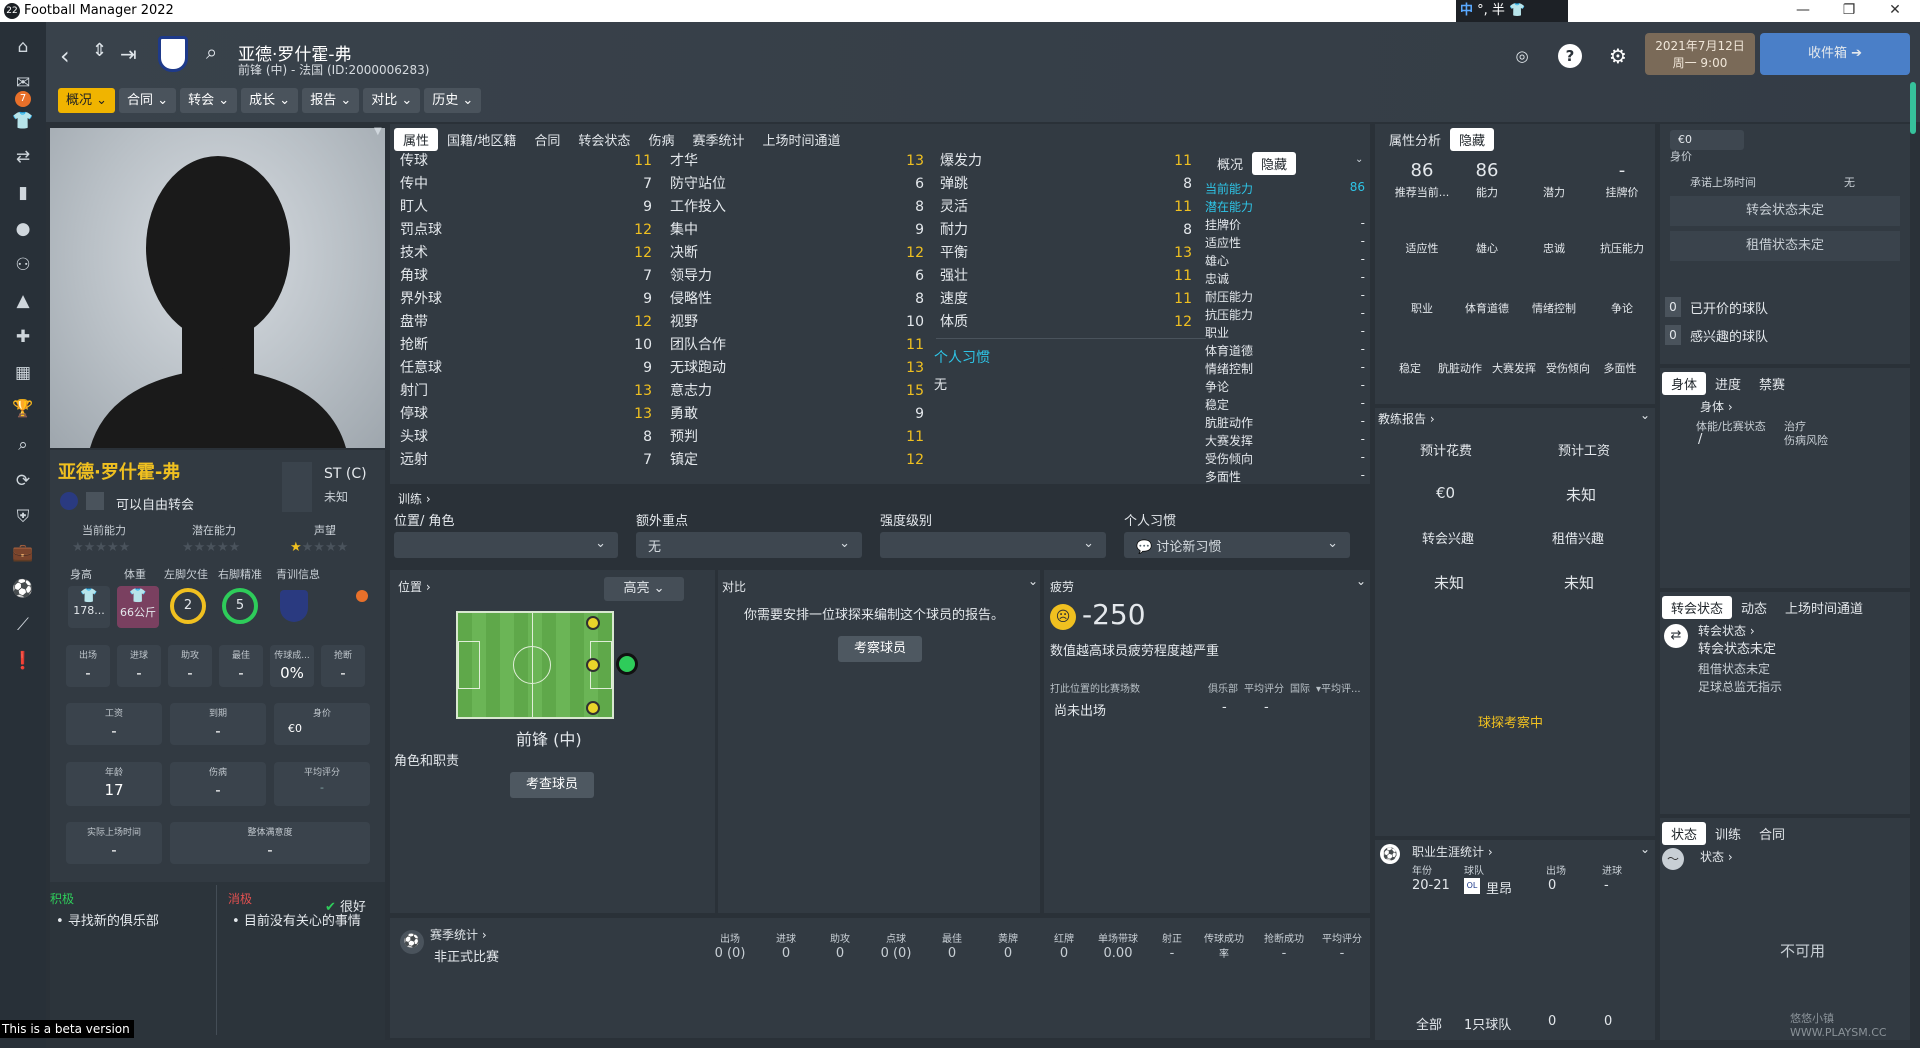  What do you see at coordinates (1406, 418) in the screenshot?
I see `coach-report-title: 教练报告 ›` at bounding box center [1406, 418].